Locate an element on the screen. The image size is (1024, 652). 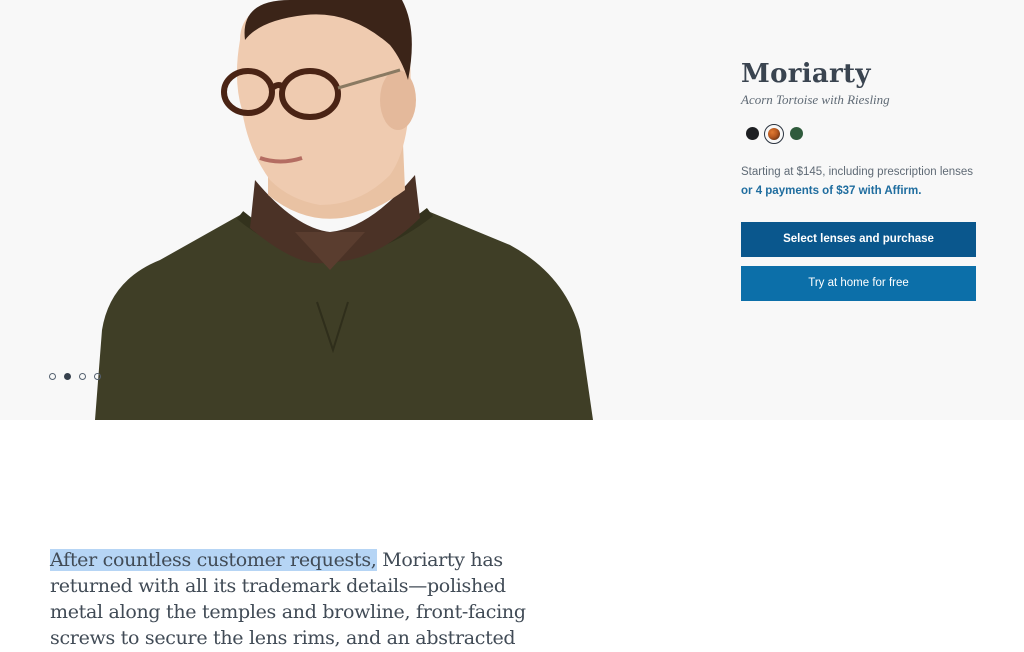
swatch-green is located at coordinates (796, 133).